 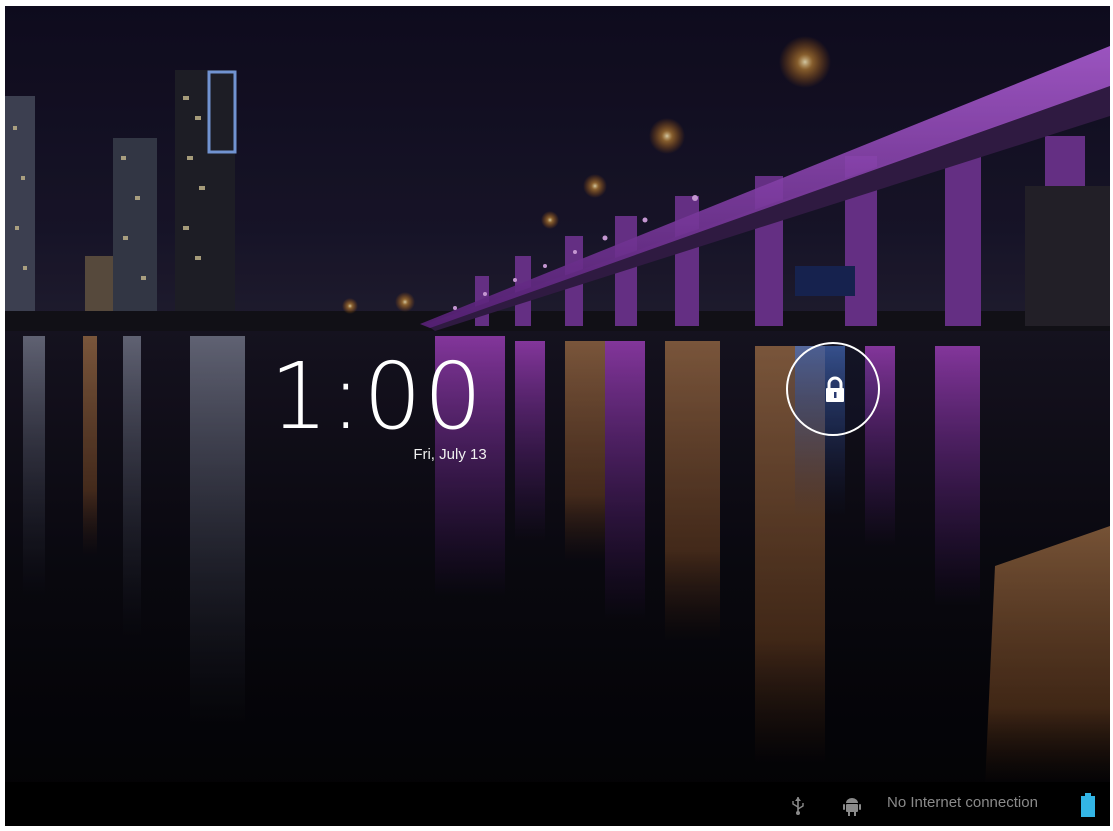 What do you see at coordinates (852, 807) in the screenshot?
I see `android-debug-icon` at bounding box center [852, 807].